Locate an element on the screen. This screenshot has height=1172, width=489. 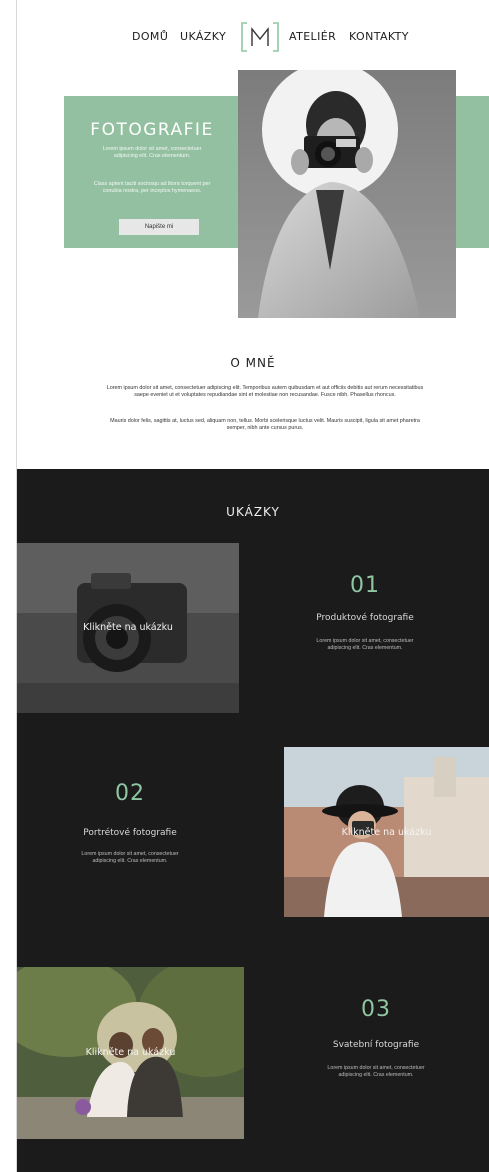
sample-cta-3: Klikněte na ukázku is located at coordinates (130, 1052).